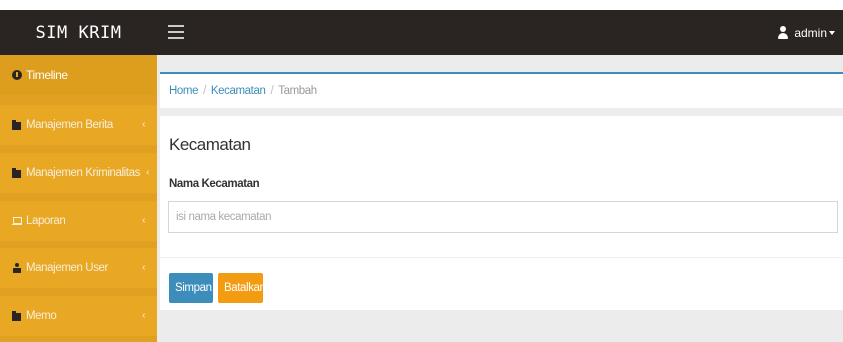 This screenshot has width=843, height=342. Describe the element at coordinates (214, 184) in the screenshot. I see `field-label: Nama Kecamatan` at that location.